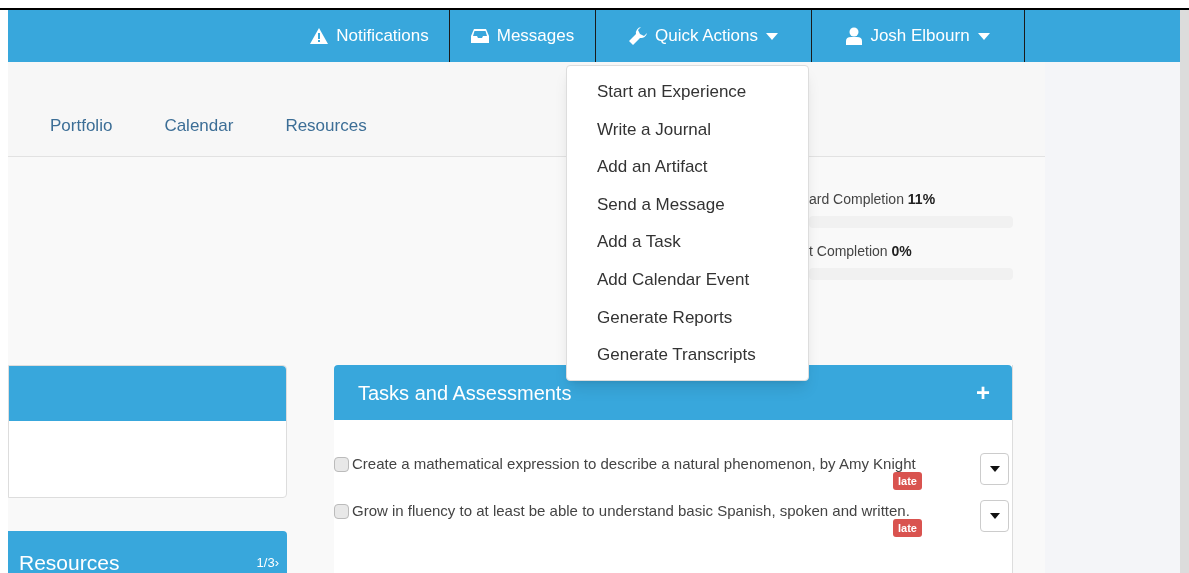 Image resolution: width=1189 pixels, height=573 pixels. I want to click on task-text: Grow in fluency to at least be able to understand basic Spanish, spoken and written., so click(631, 510).